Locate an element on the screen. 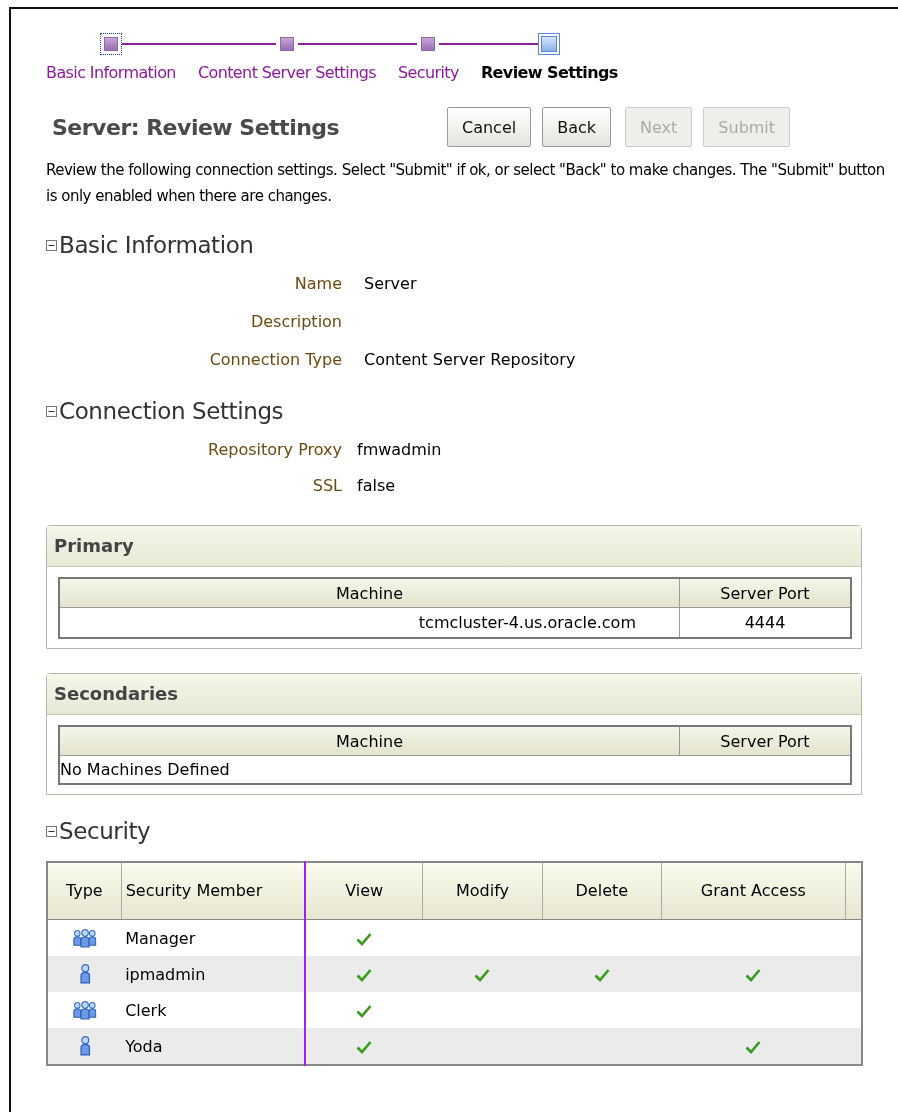 The image size is (898, 1112). column-header: Security Member is located at coordinates (213, 891).